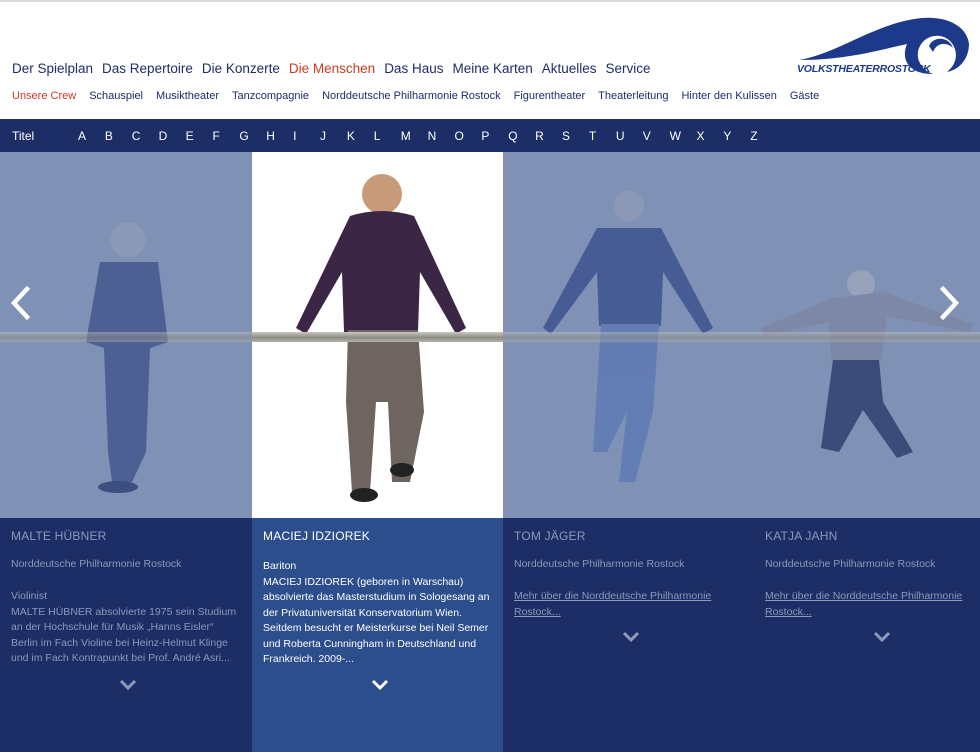 The width and height of the screenshot is (980, 752). What do you see at coordinates (683, 136) in the screenshot?
I see `letter-w: W` at bounding box center [683, 136].